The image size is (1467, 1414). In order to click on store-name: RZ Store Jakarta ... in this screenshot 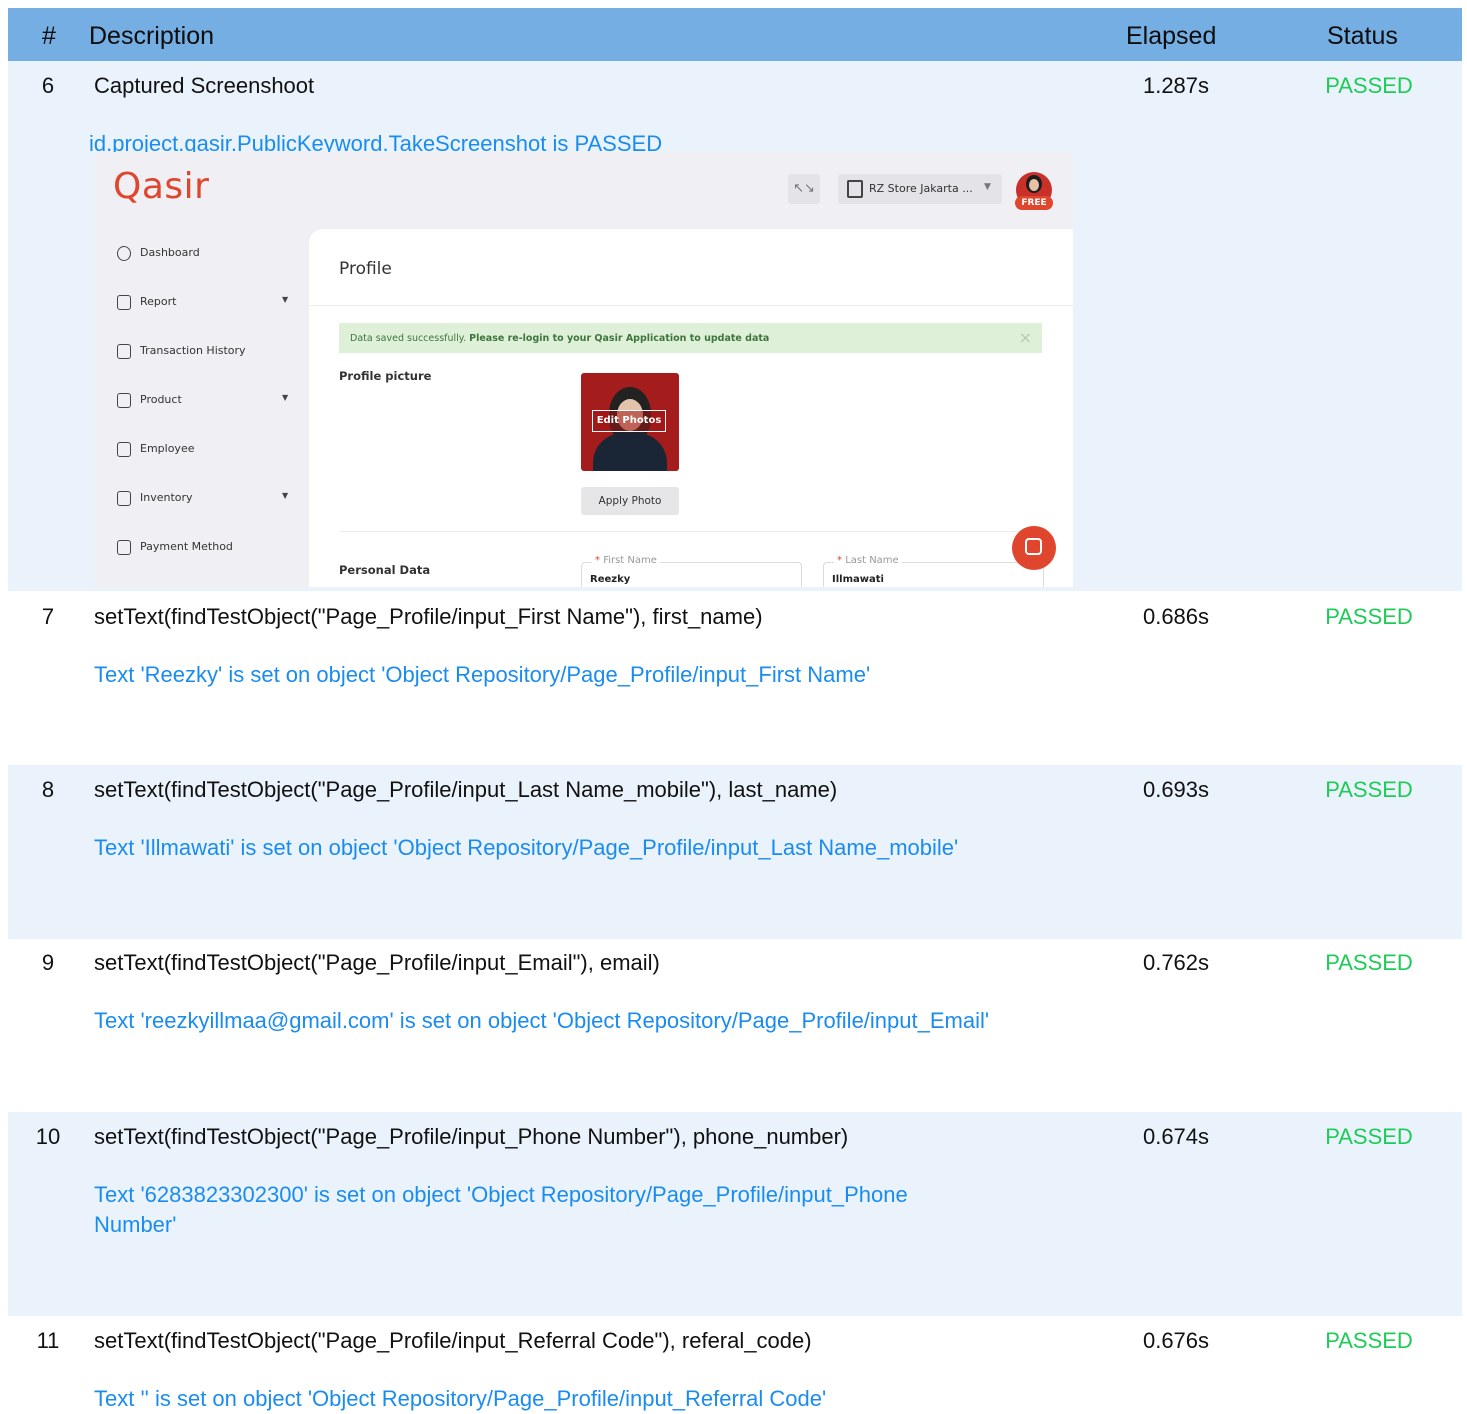, I will do `click(921, 188)`.